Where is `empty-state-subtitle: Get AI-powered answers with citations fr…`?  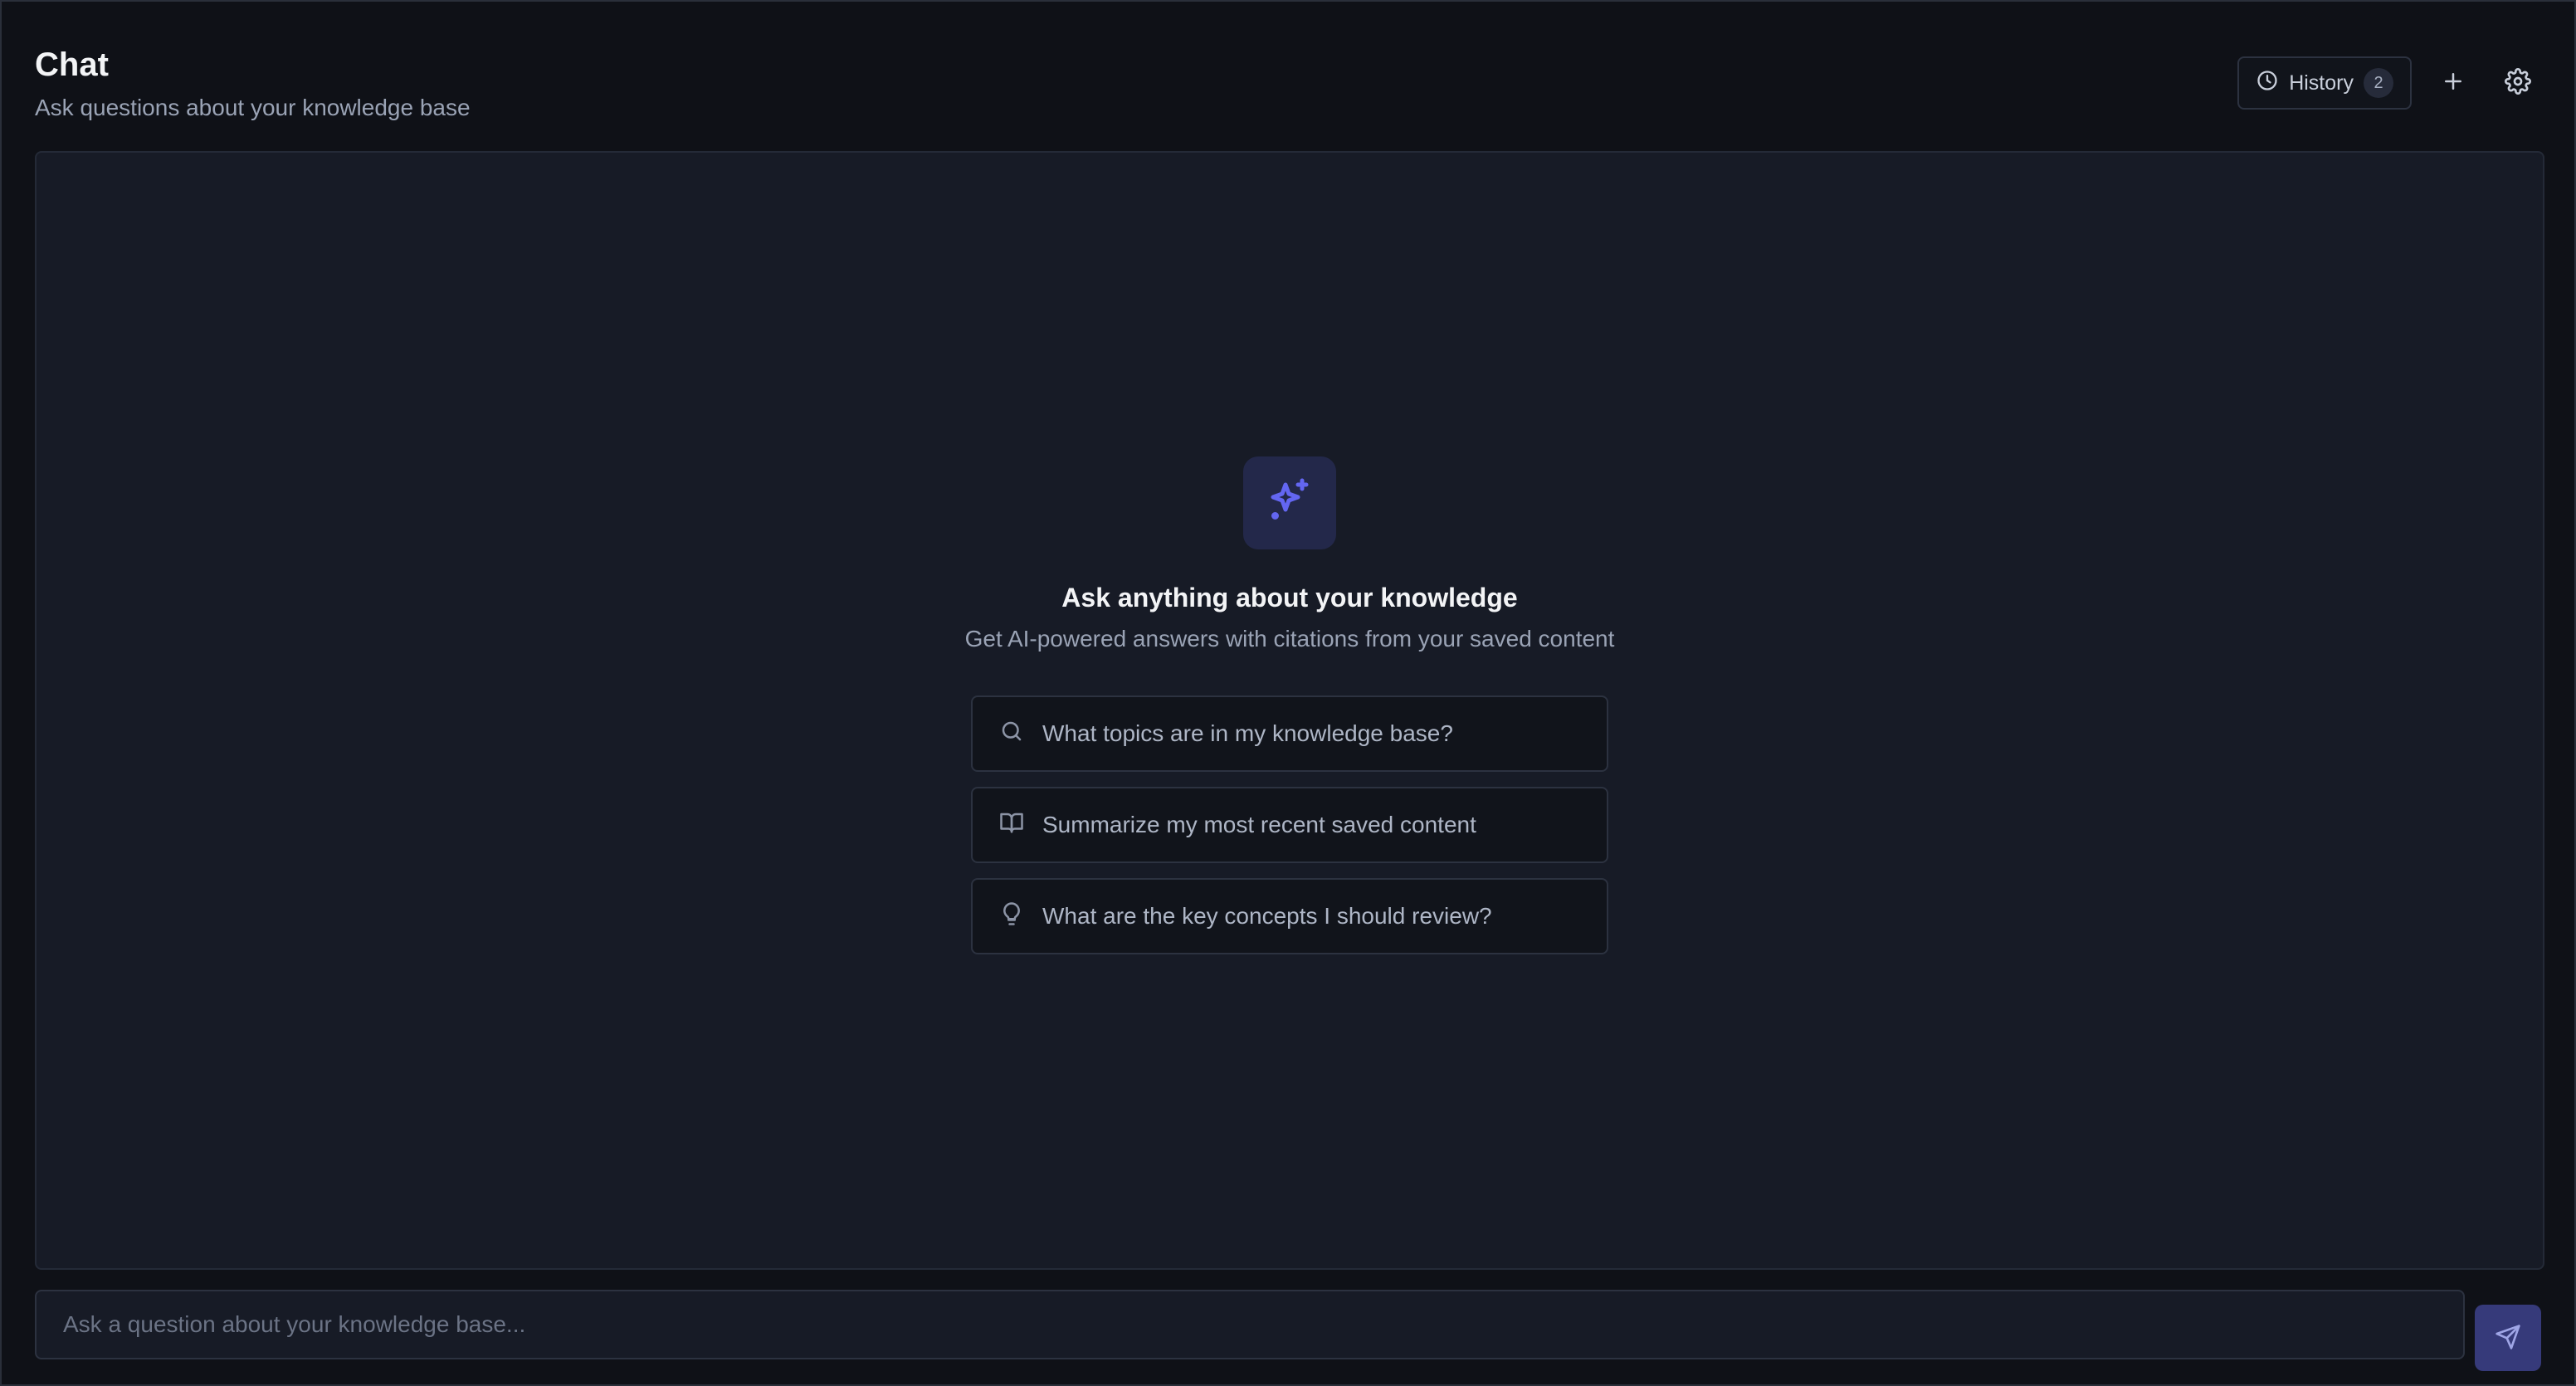
empty-state-subtitle: Get AI-powered answers with citations fr… is located at coordinates (1290, 639).